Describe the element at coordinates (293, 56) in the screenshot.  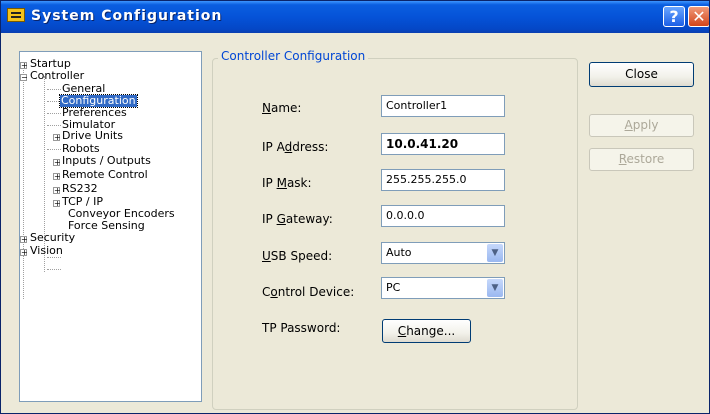
I see `group-legend: Controller Configuration` at that location.